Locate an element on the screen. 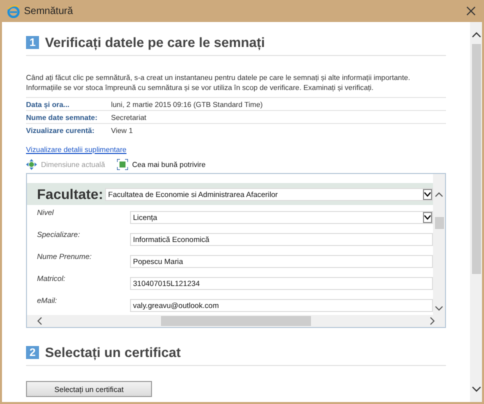  section-heading: Verificați datele pe care le semnați is located at coordinates (155, 42).